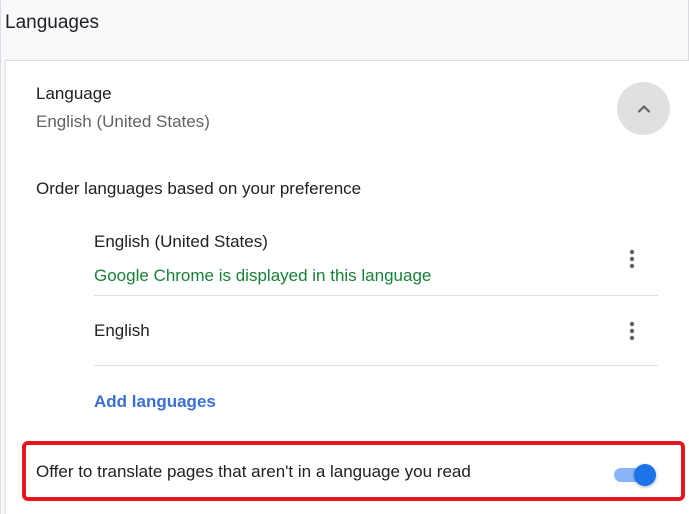 This screenshot has width=689, height=514. Describe the element at coordinates (181, 241) in the screenshot. I see `language-name: English (United States)` at that location.